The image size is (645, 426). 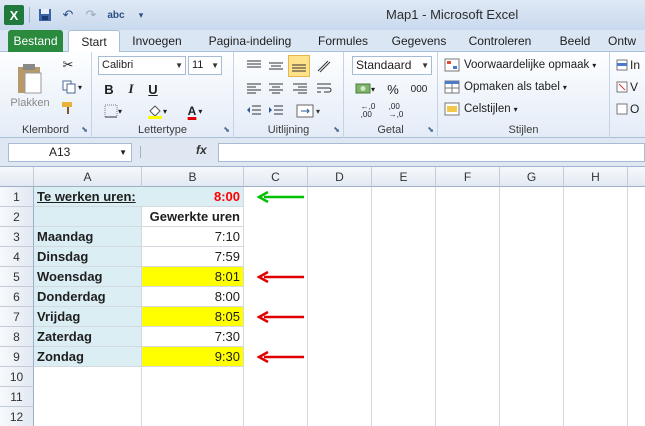 I want to click on column-header-partial, so click(x=636, y=177).